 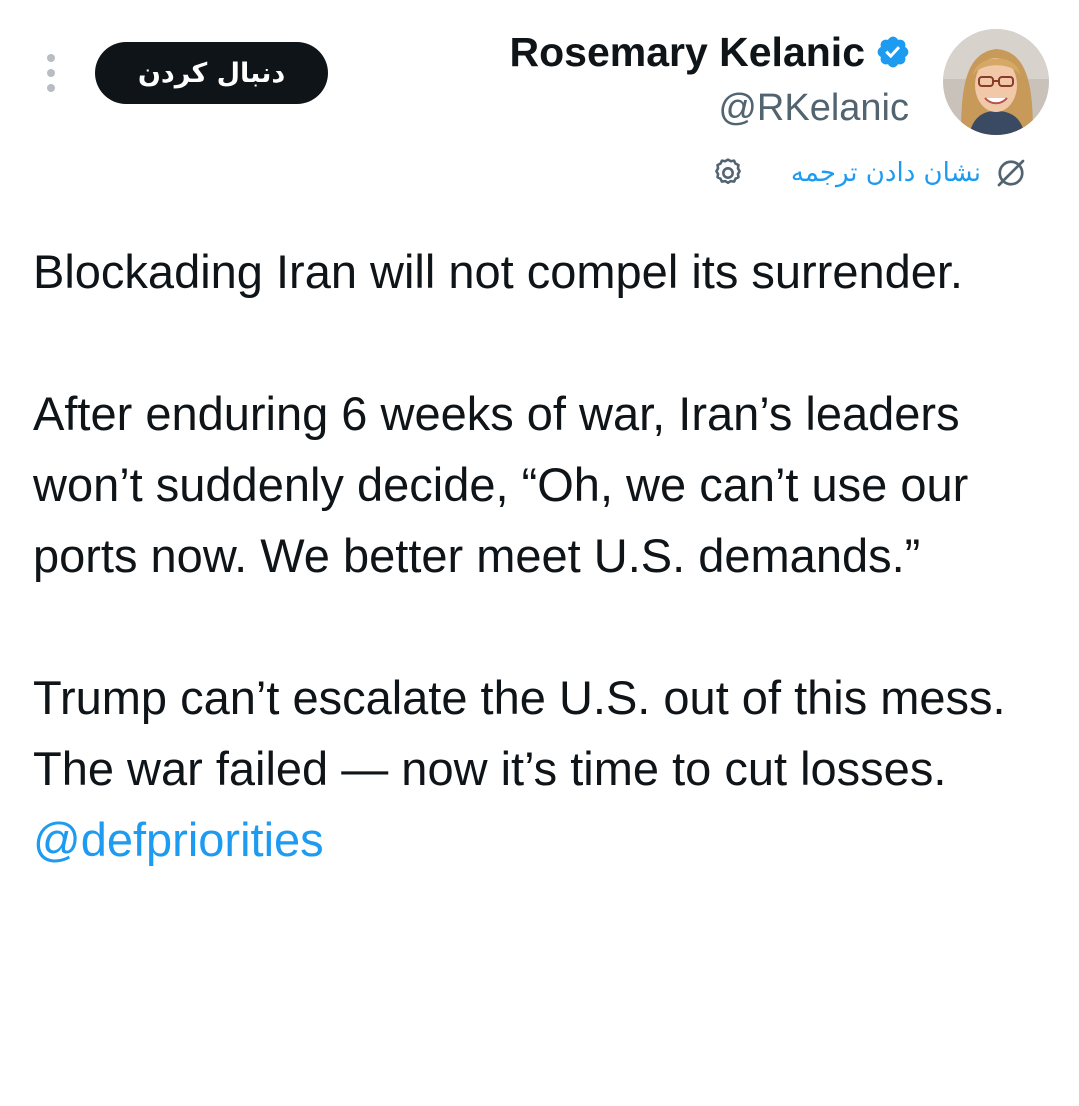 I want to click on mention-link: @defpriorities, so click(x=538, y=839).